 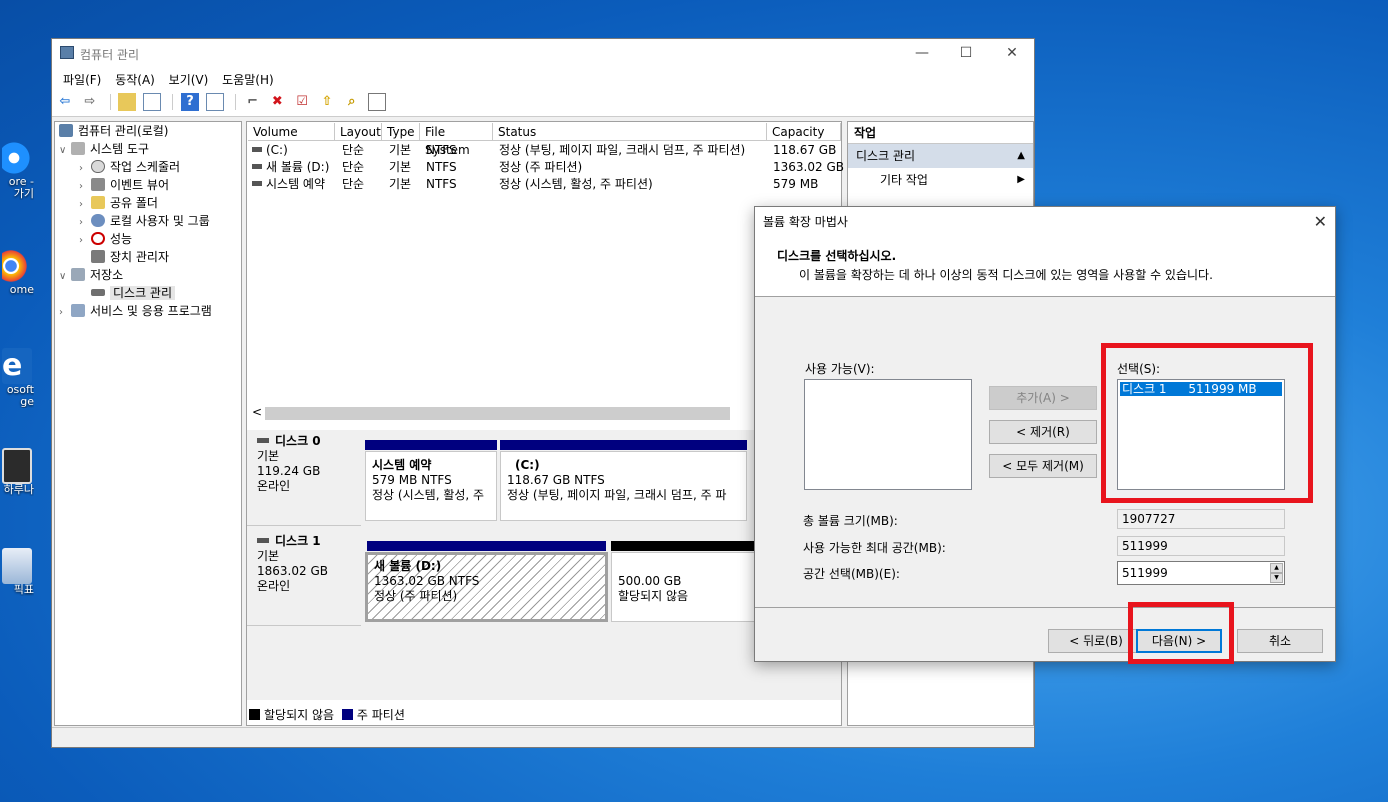 What do you see at coordinates (805, 150) in the screenshot?
I see `capacity-cell: 118.67 GB` at bounding box center [805, 150].